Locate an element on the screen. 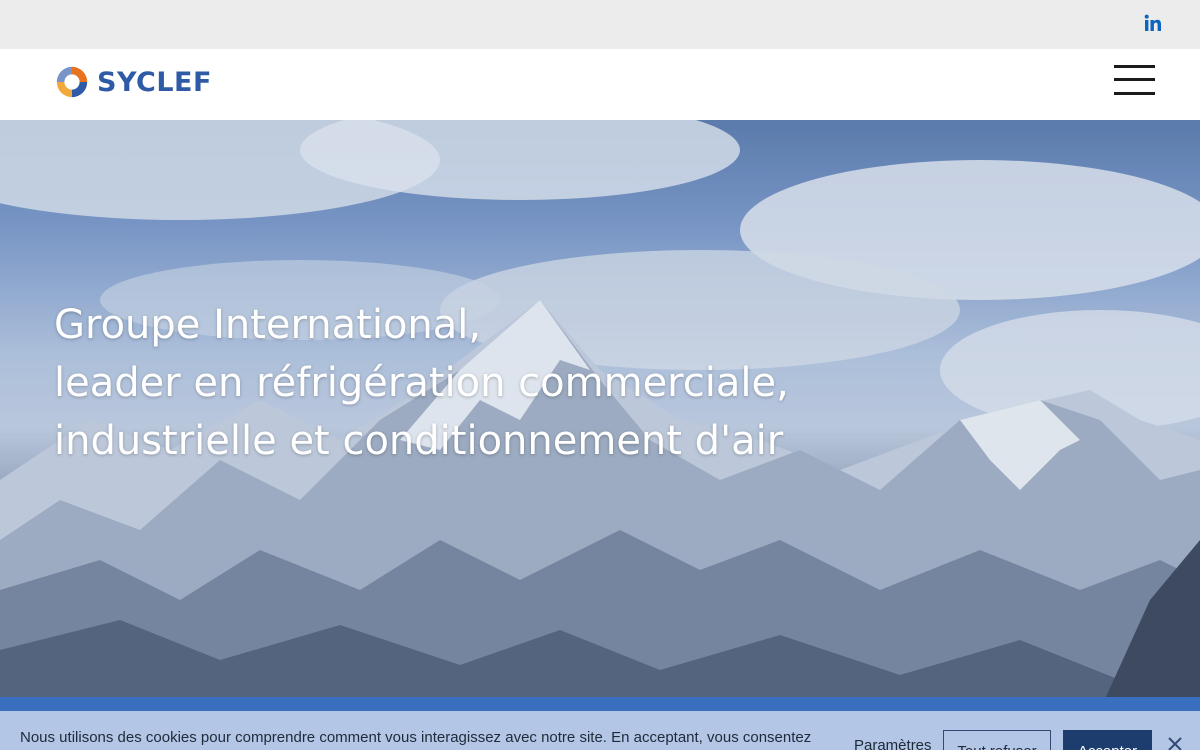 The width and height of the screenshot is (1200, 750). hero-title-line: leader en réfrigération commerciale, is located at coordinates (421, 383).